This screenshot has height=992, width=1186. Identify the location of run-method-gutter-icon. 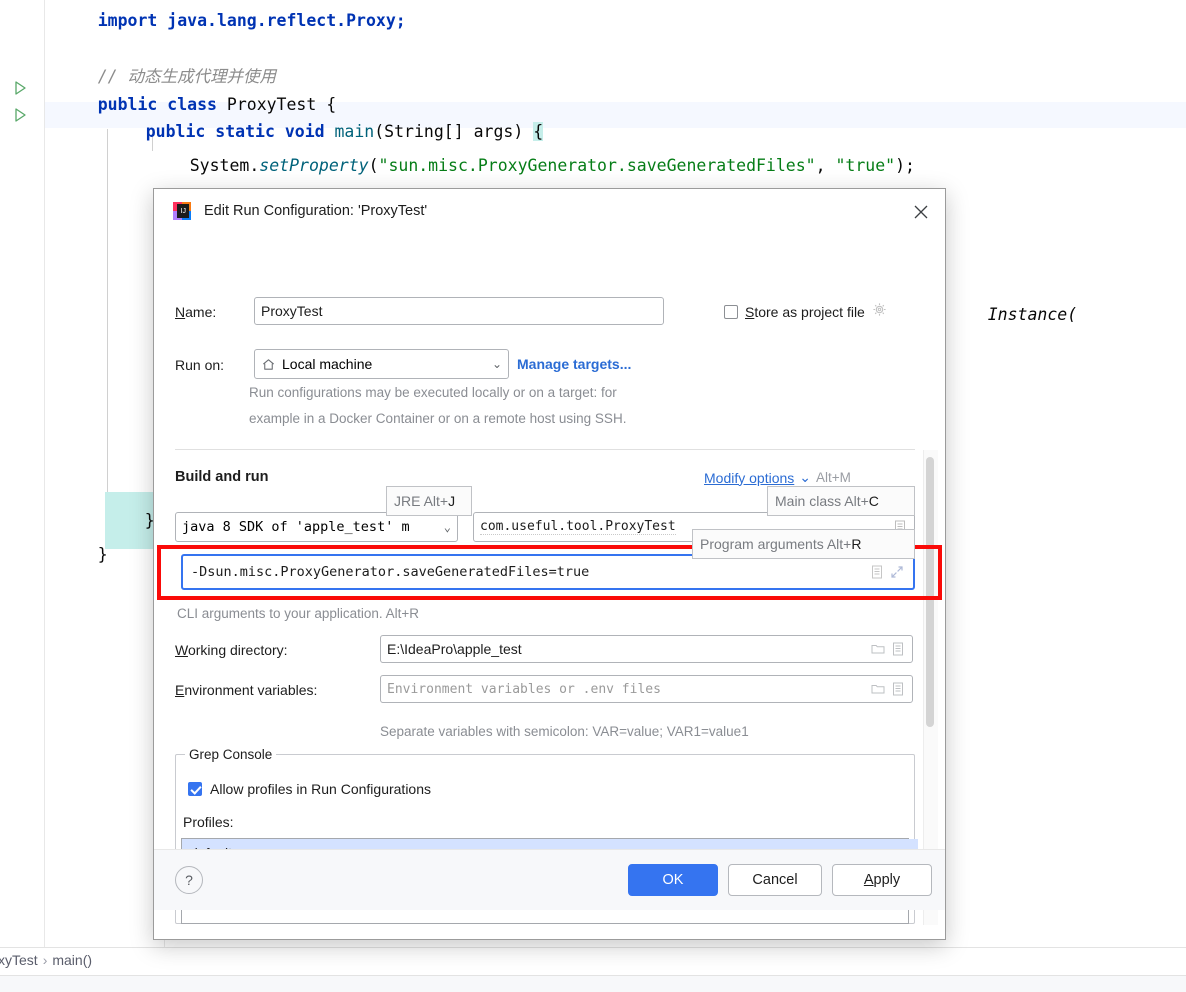
(20, 115).